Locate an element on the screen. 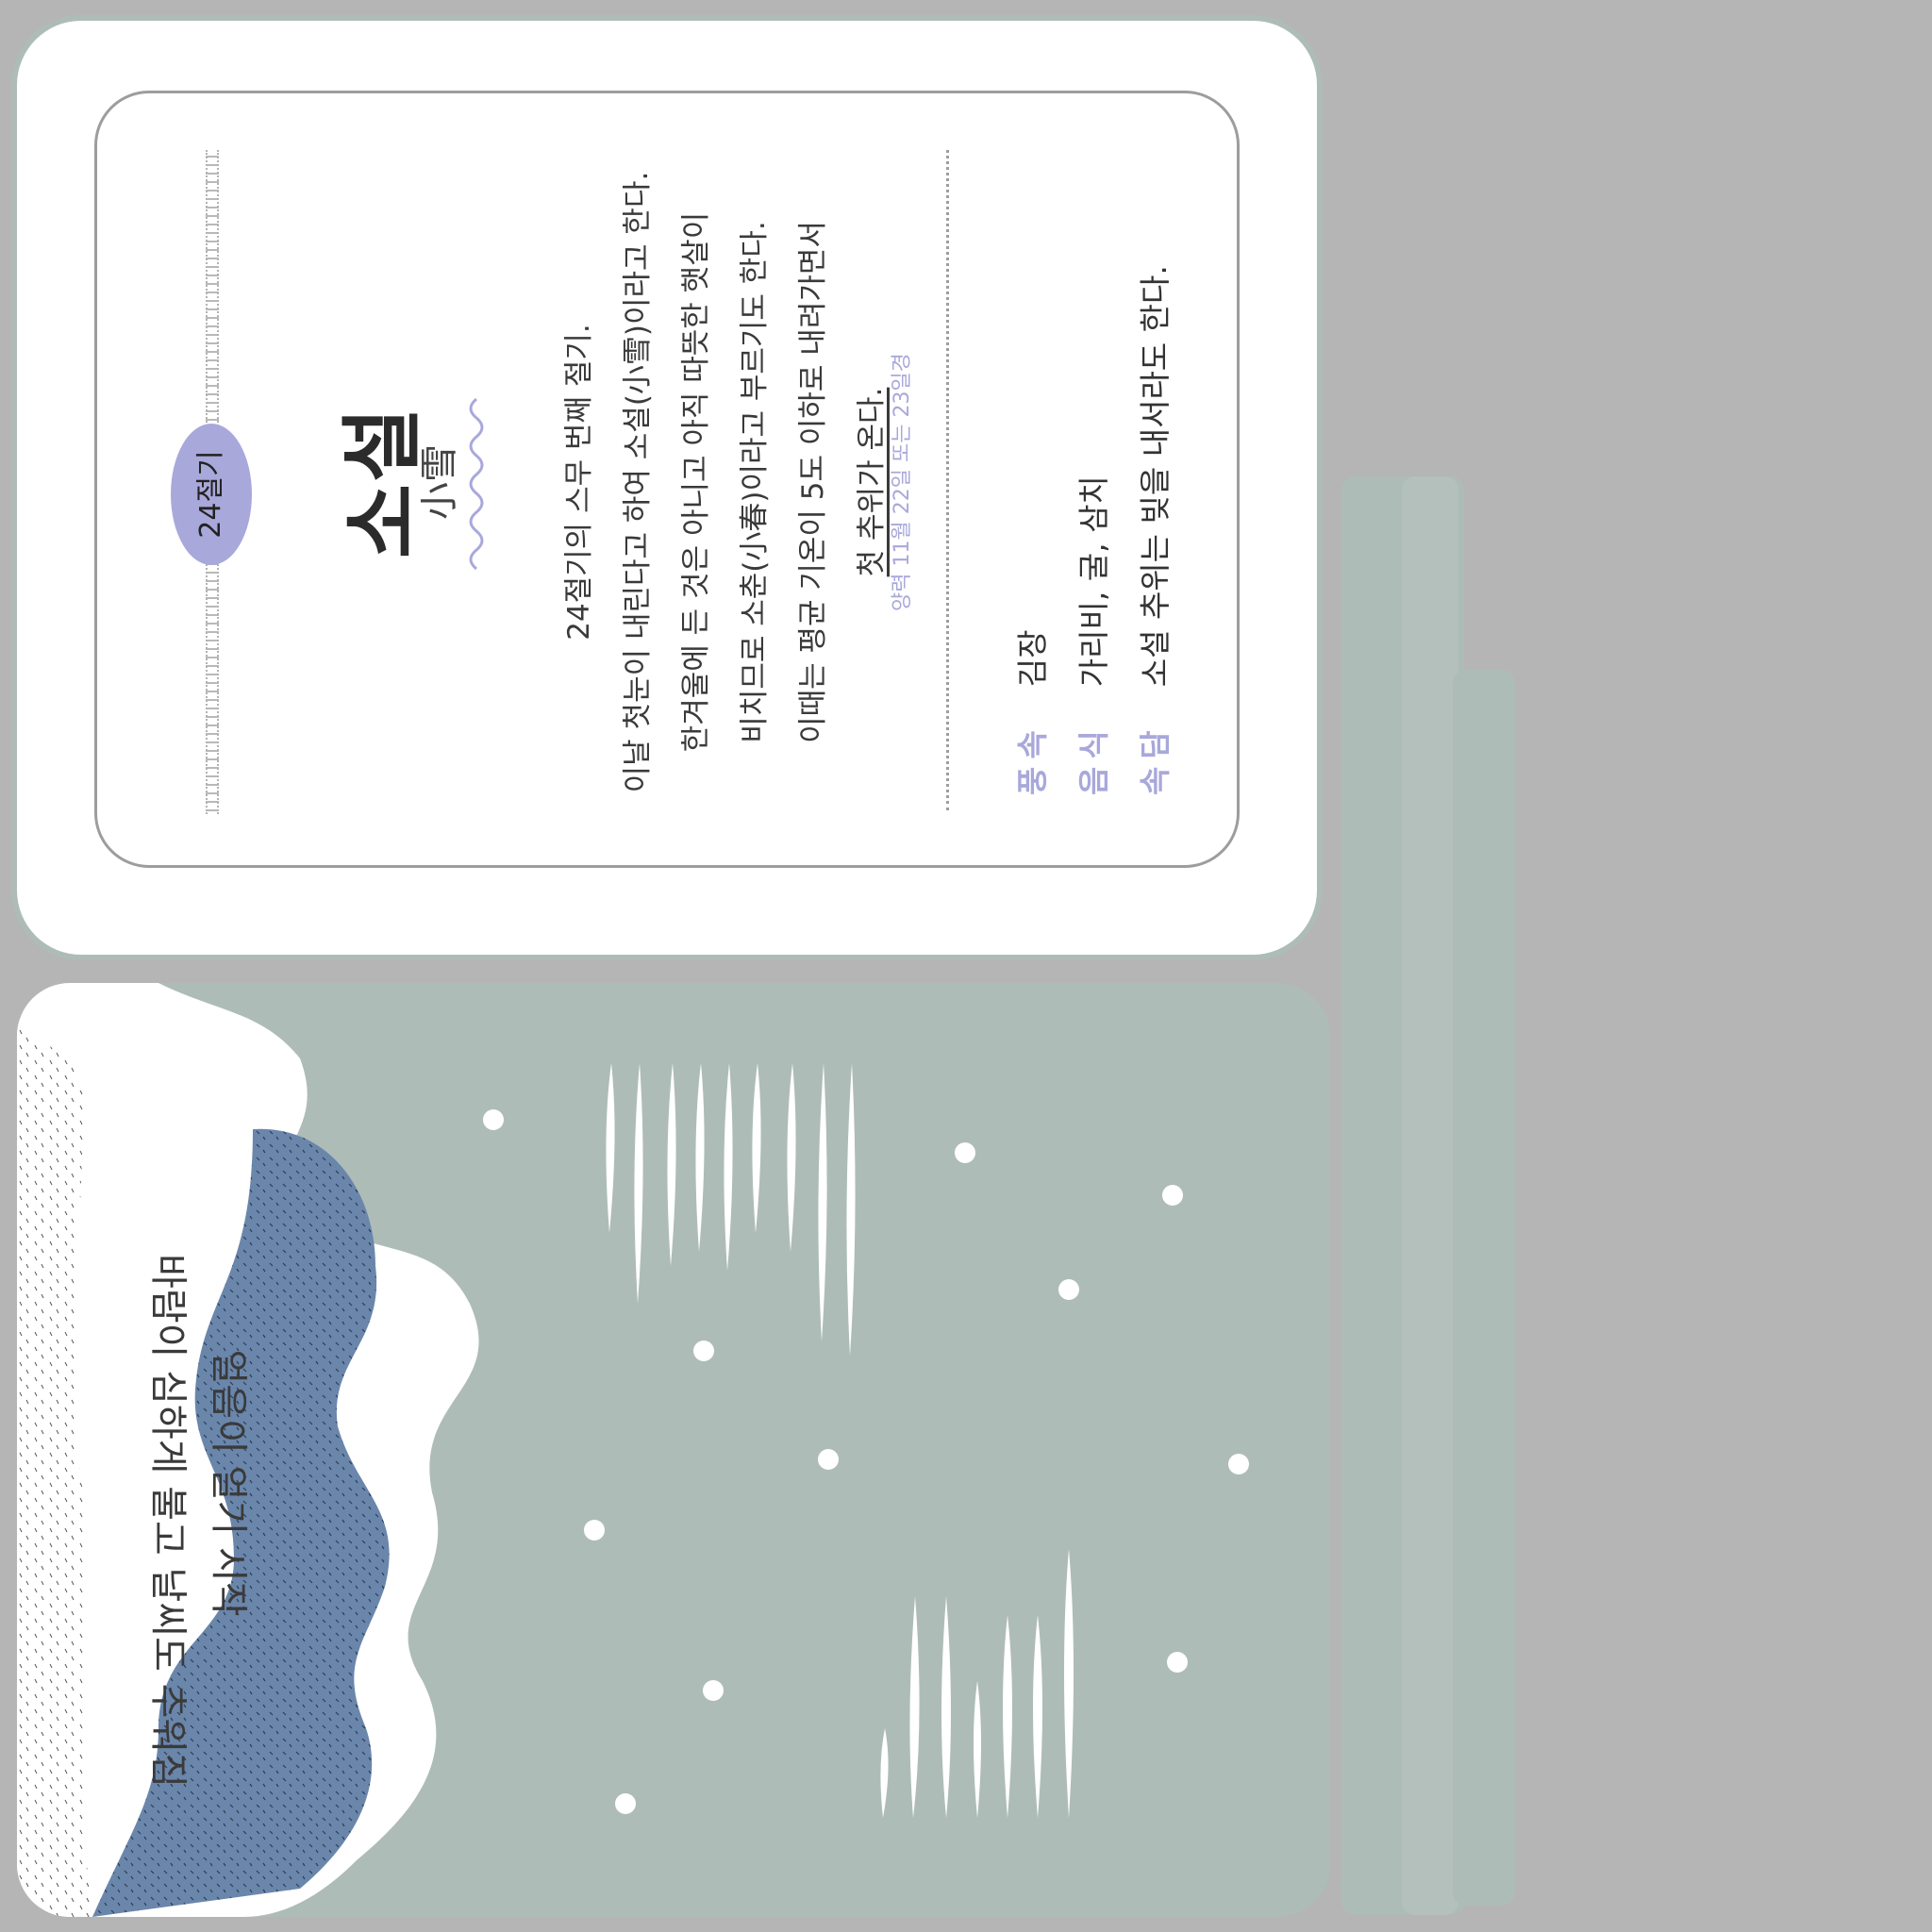 This screenshot has width=1932, height=1932. info-row-food: 음식 가리비, 굴, 삼치 is located at coordinates (1091, 635).